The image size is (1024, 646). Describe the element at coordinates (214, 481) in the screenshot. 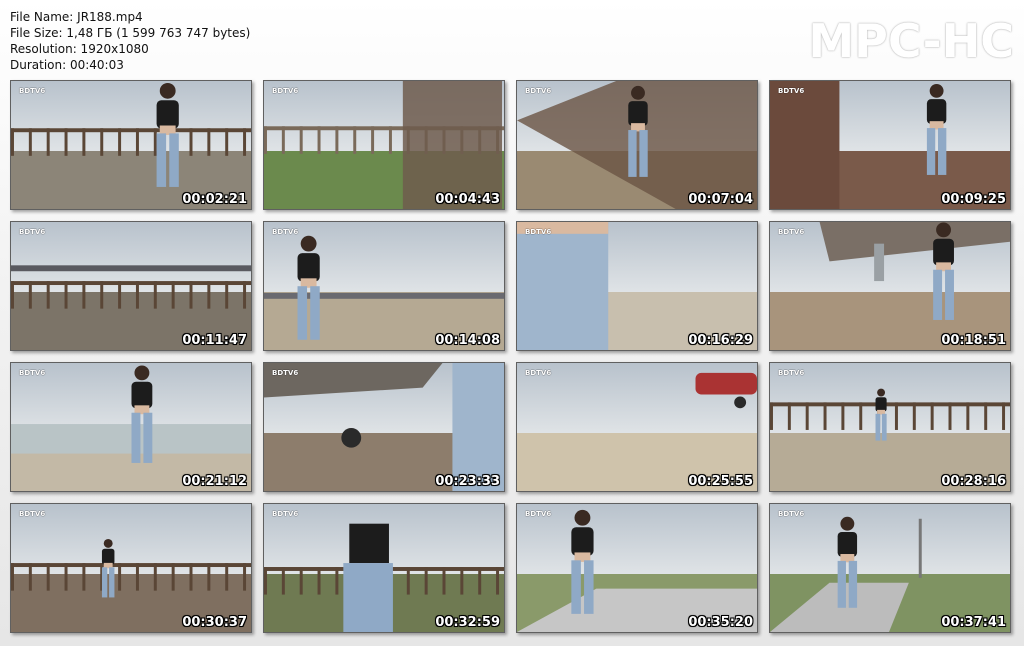

I see `thumbnail-timestamp: 00:21:12` at that location.